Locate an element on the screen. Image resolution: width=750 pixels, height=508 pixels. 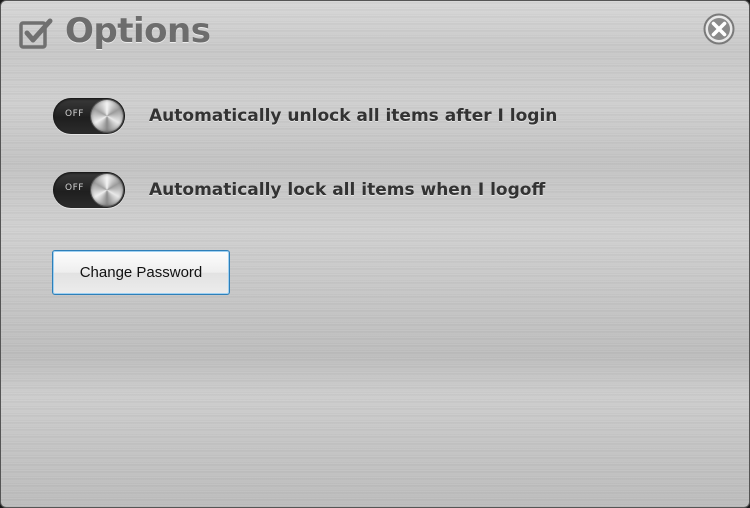
change-password-button: Change Password is located at coordinates (141, 272).